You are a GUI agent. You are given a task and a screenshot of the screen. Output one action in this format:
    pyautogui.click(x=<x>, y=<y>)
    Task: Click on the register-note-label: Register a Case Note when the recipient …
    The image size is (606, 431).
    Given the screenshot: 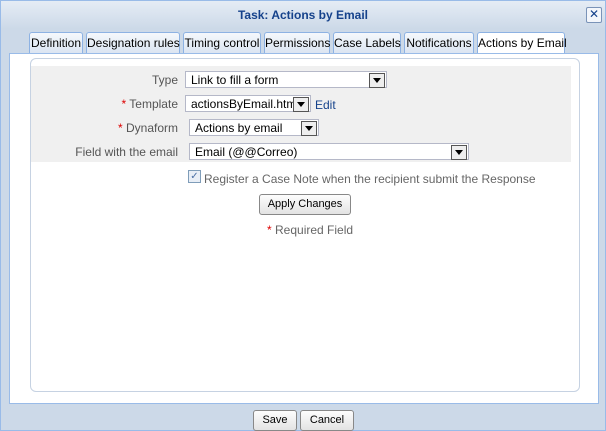 What is the action you would take?
    pyautogui.click(x=370, y=179)
    